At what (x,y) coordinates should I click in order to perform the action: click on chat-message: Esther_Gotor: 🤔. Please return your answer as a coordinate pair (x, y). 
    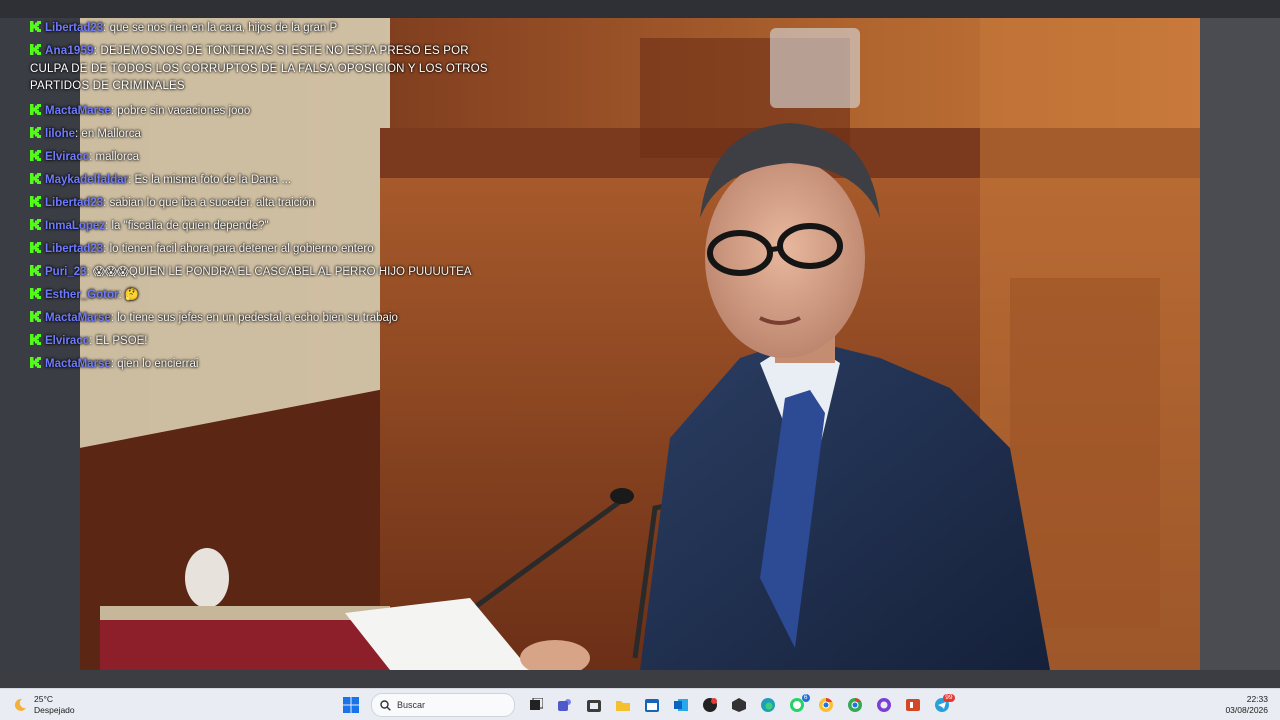
    Looking at the image, I should click on (265, 295).